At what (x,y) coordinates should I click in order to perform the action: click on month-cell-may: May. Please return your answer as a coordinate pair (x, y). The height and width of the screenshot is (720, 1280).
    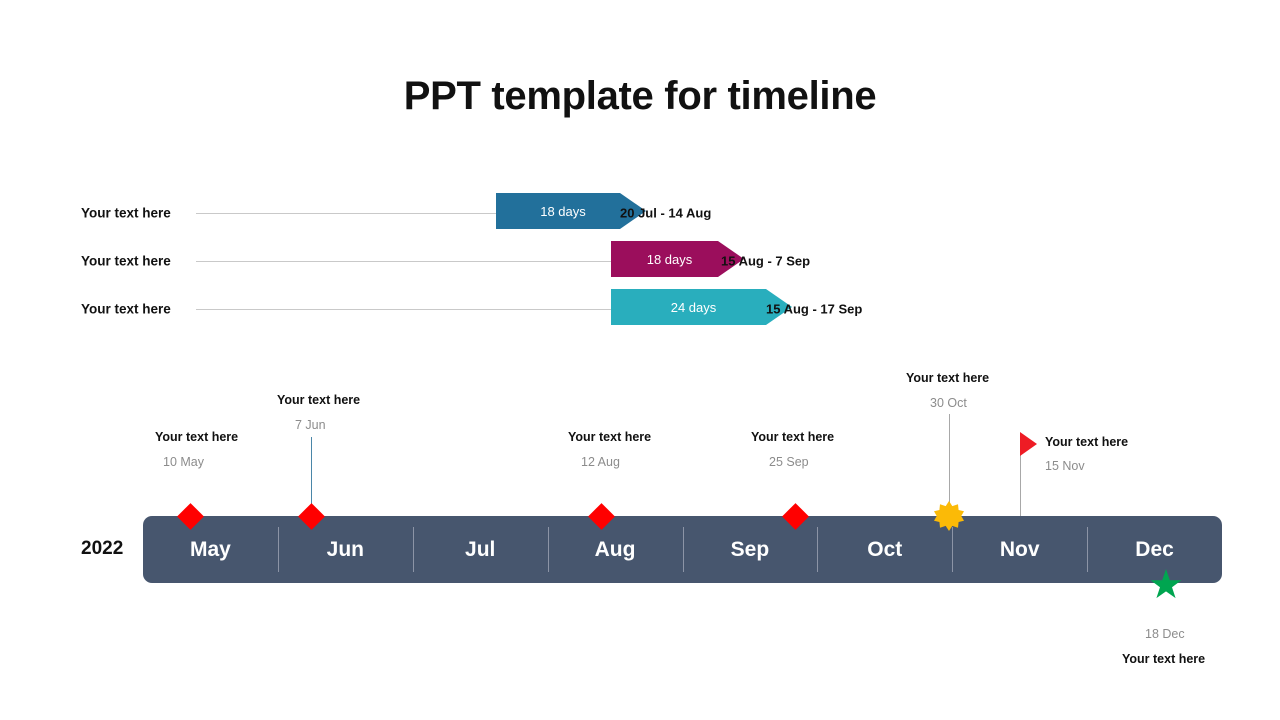
    Looking at the image, I should click on (210, 549).